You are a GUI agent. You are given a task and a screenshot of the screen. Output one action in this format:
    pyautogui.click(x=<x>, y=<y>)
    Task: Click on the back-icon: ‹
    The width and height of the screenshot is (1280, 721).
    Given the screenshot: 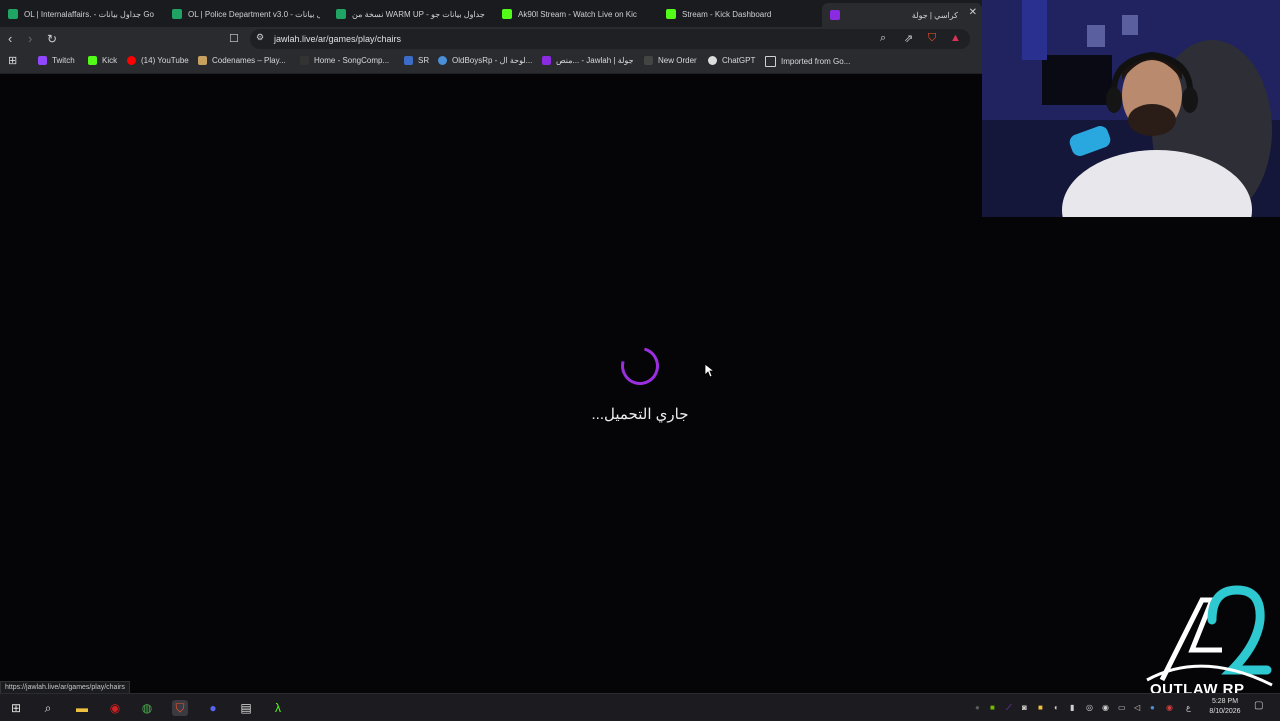 What is the action you would take?
    pyautogui.click(x=10, y=39)
    